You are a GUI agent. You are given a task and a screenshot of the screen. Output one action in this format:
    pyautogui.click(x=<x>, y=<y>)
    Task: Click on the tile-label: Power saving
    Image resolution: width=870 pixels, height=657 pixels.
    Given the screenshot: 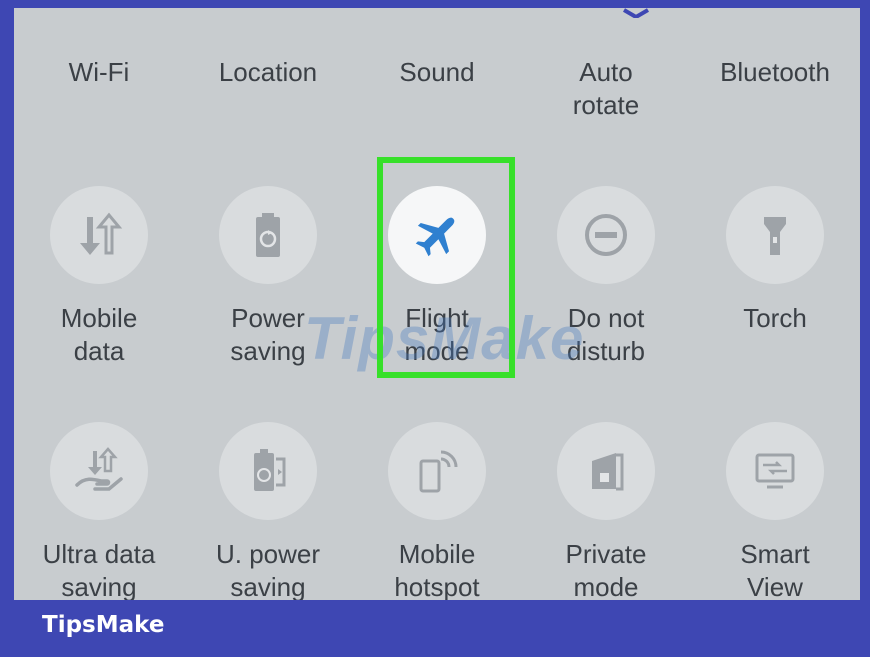 What is the action you would take?
    pyautogui.click(x=268, y=334)
    